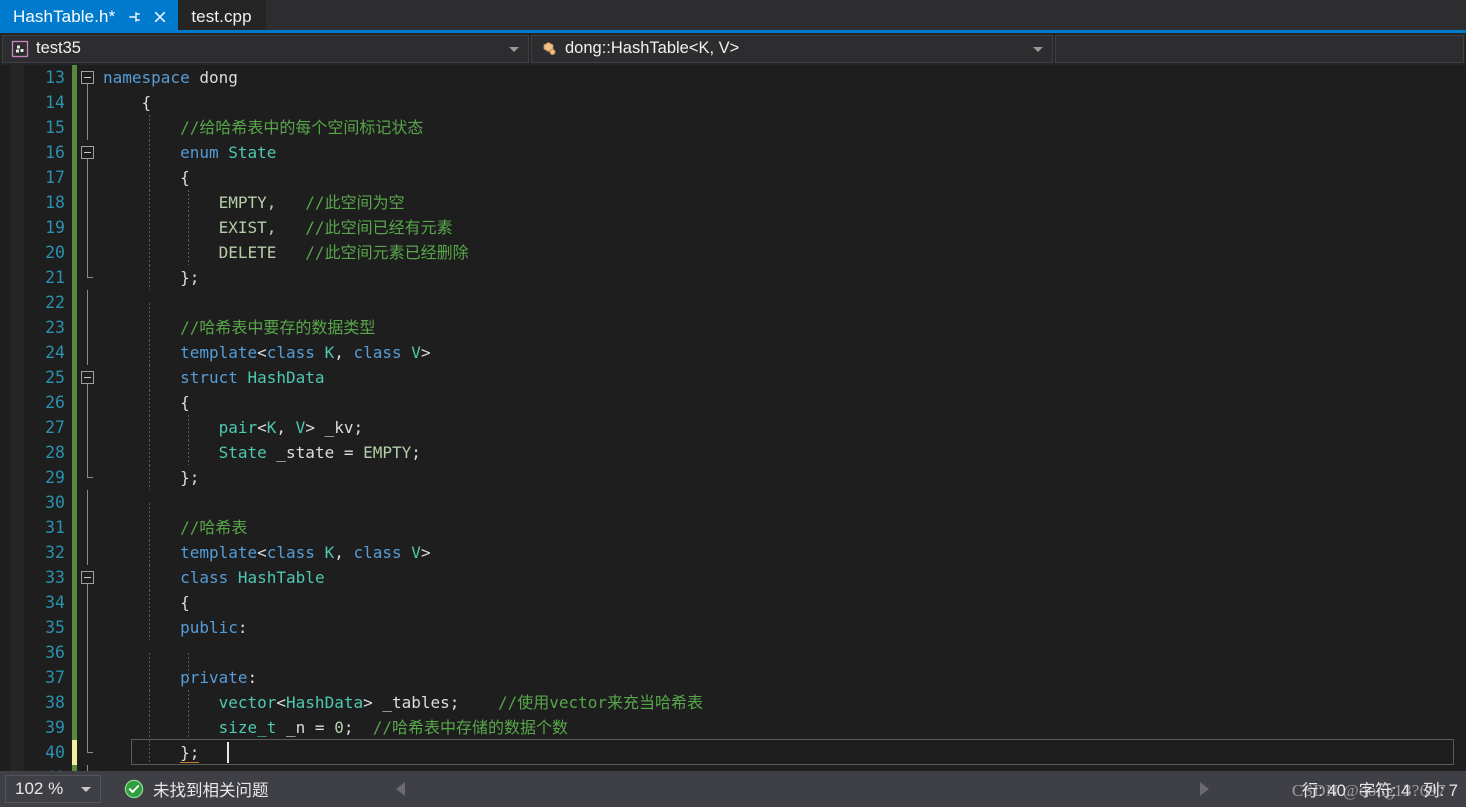 The height and width of the screenshot is (807, 1466). I want to click on code-line: 35 public:, so click(745, 627).